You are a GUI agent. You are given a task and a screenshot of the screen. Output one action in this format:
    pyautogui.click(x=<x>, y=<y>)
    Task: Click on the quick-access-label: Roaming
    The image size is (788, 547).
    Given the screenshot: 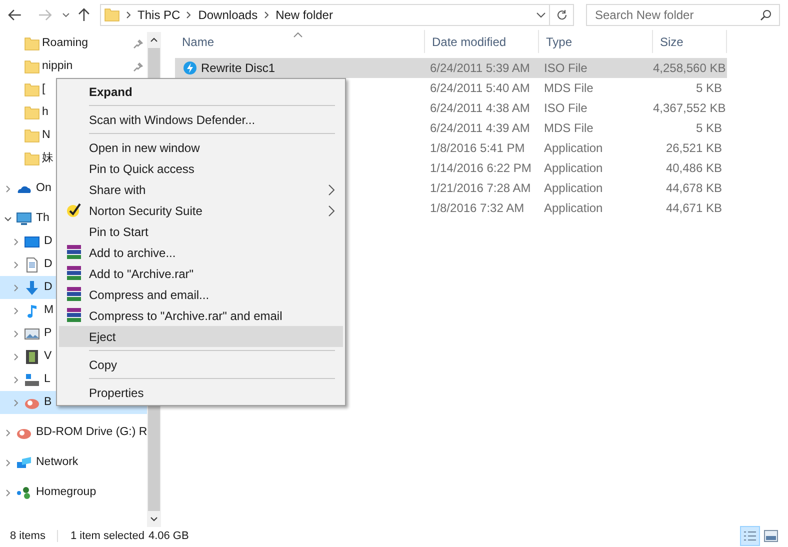 What is the action you would take?
    pyautogui.click(x=65, y=43)
    